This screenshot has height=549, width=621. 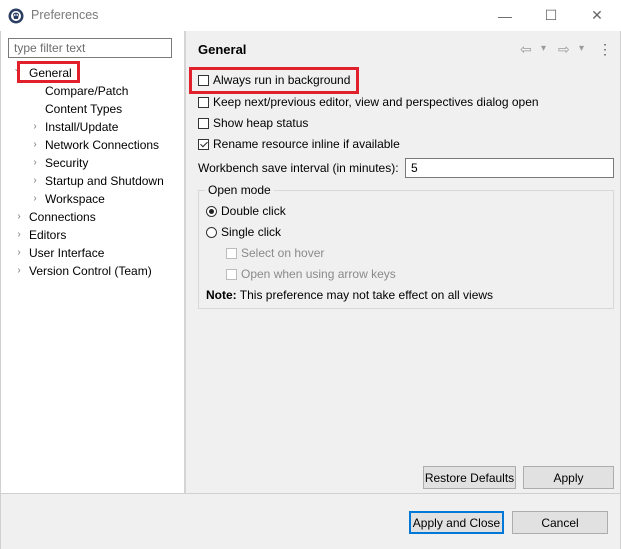 I want to click on show-heap-status-label: Show heap status, so click(x=261, y=123).